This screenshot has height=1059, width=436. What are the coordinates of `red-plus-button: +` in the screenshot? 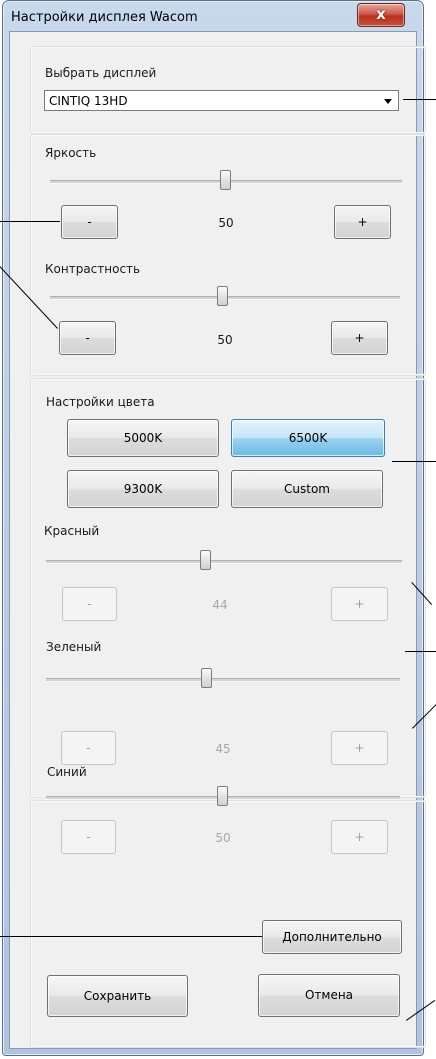 It's located at (359, 604).